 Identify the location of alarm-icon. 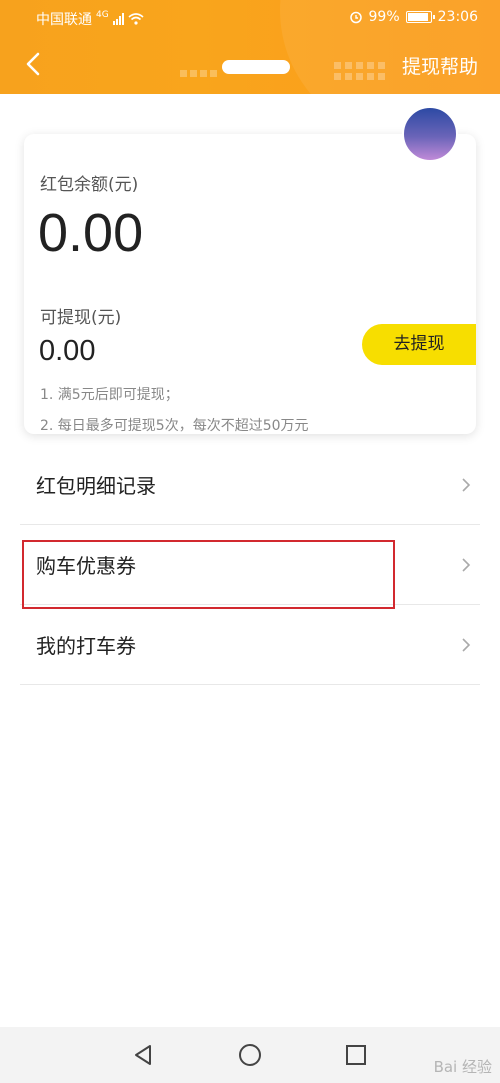
(355, 17).